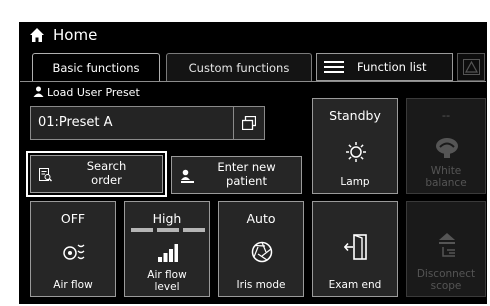 The height and width of the screenshot is (306, 490). I want to click on search-order-button: Search order, so click(96, 174).